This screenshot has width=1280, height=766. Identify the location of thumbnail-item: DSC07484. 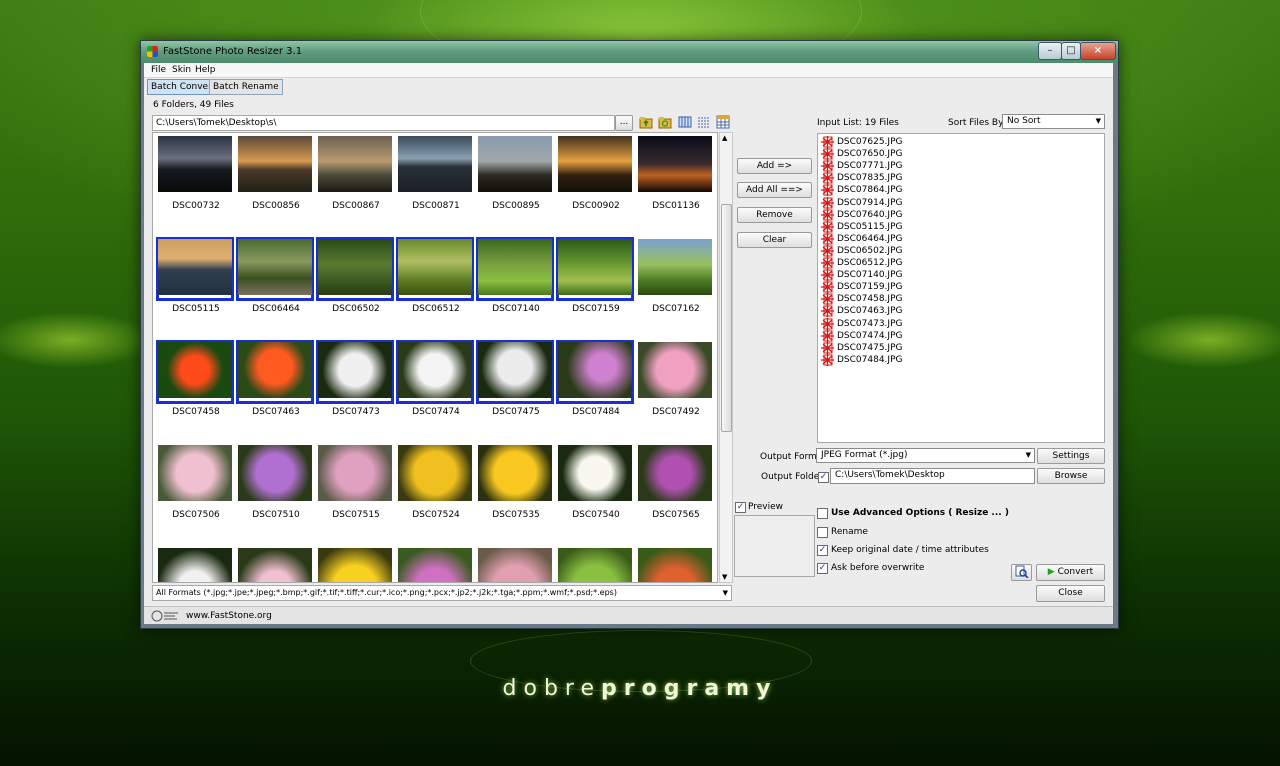
(596, 390).